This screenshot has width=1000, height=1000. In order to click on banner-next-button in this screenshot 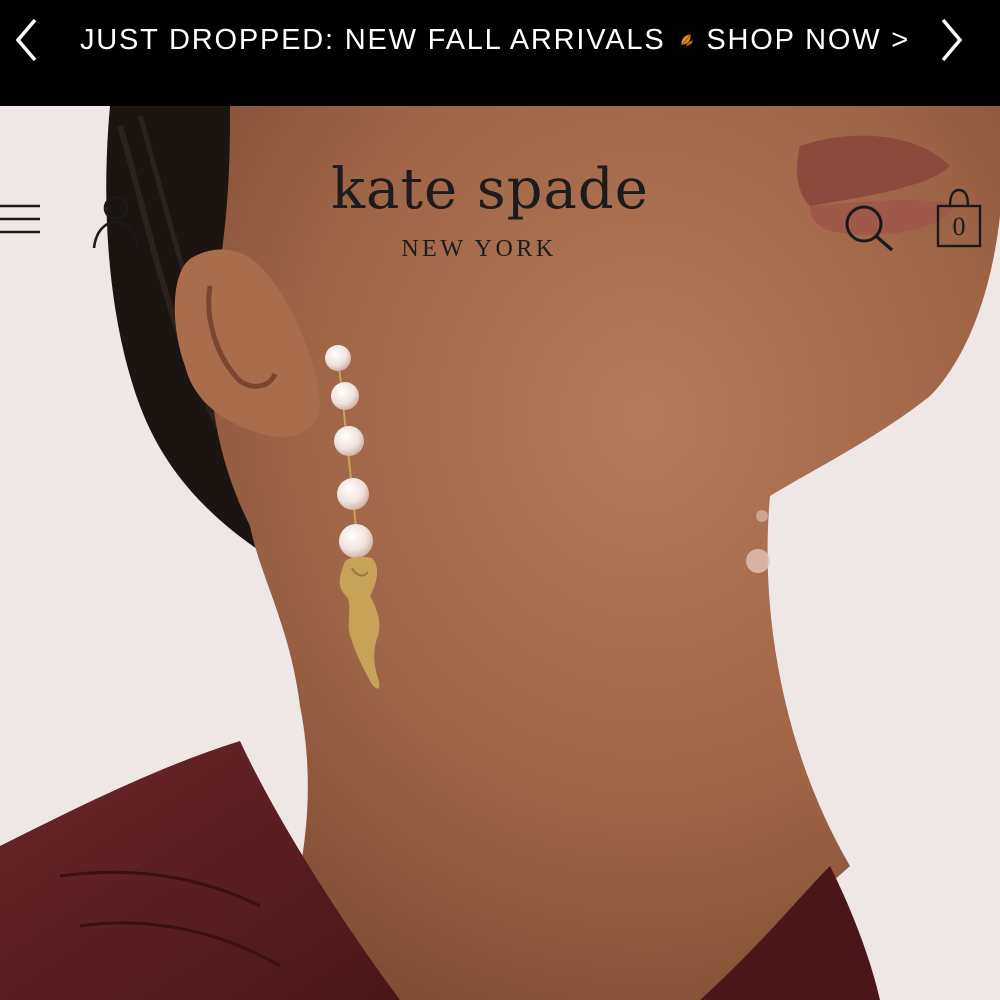, I will do `click(951, 40)`.